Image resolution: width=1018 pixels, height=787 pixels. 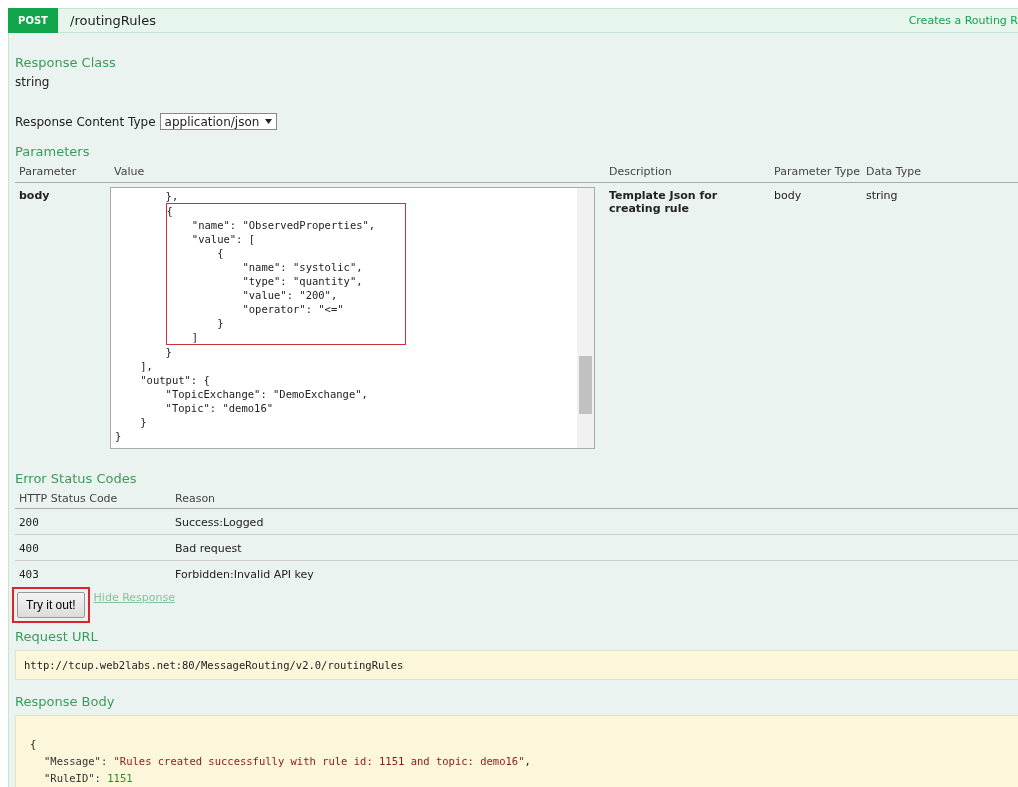 What do you see at coordinates (34, 196) in the screenshot?
I see `parameter-name: body` at bounding box center [34, 196].